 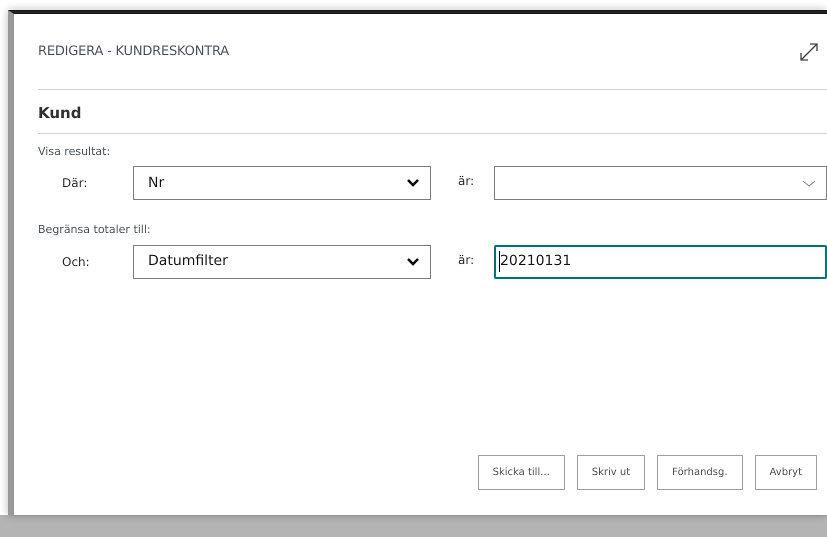 What do you see at coordinates (75, 152) in the screenshot?
I see `group-caption: Visa resultat:` at bounding box center [75, 152].